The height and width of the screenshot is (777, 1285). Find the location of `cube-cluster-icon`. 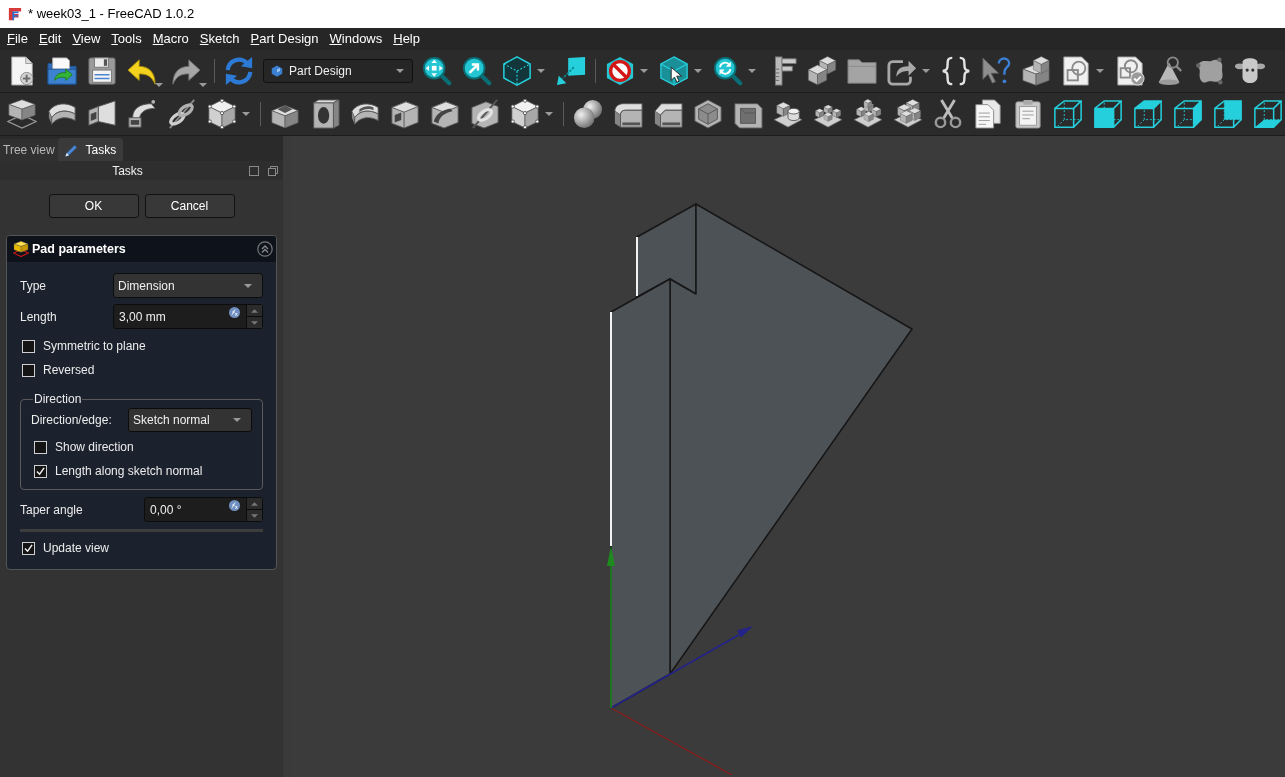

cube-cluster-icon is located at coordinates (868, 114).